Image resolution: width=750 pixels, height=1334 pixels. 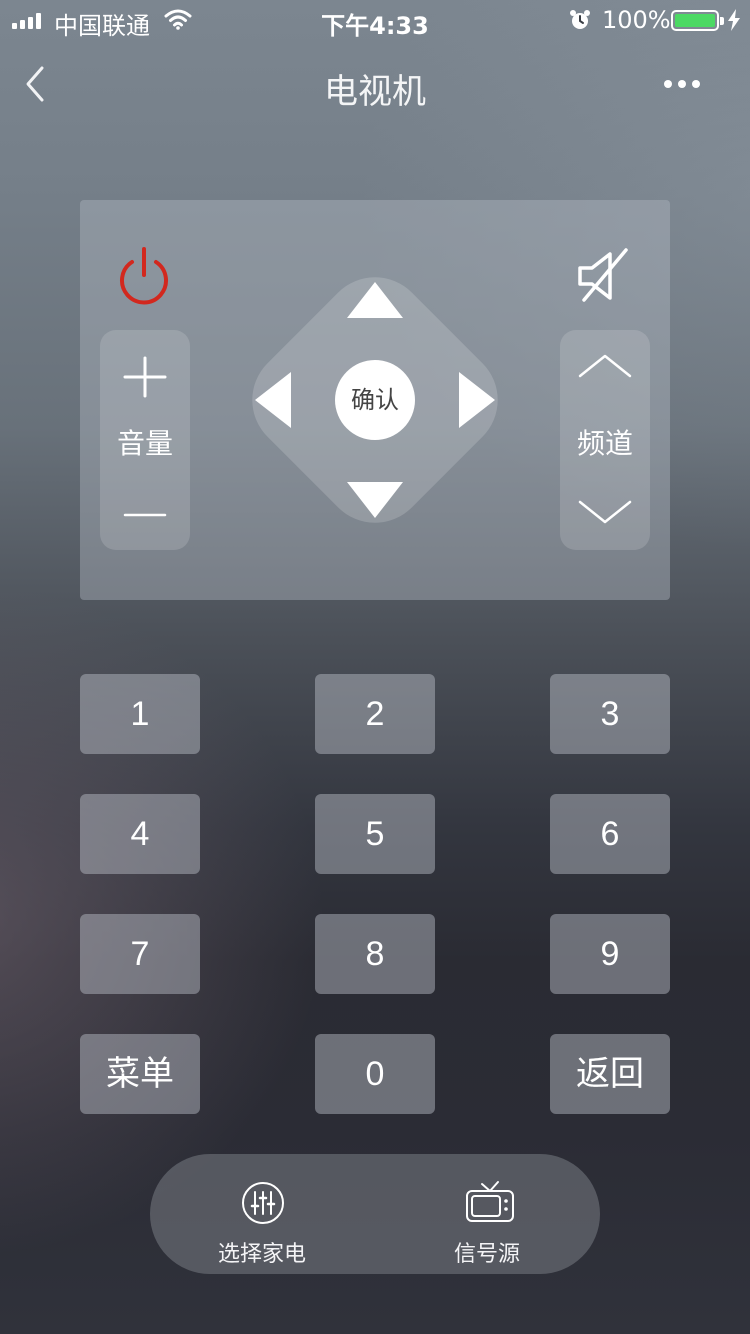 I want to click on plus-icon, so click(x=145, y=377).